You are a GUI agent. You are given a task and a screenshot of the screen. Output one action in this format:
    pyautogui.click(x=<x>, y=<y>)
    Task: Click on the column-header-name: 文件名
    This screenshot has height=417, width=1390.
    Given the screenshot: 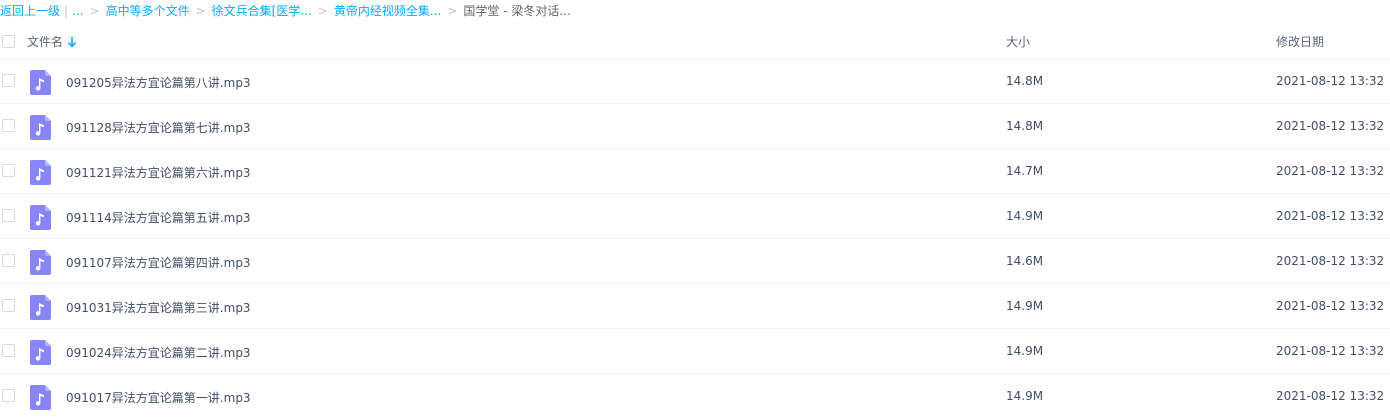 What is the action you would take?
    pyautogui.click(x=52, y=41)
    